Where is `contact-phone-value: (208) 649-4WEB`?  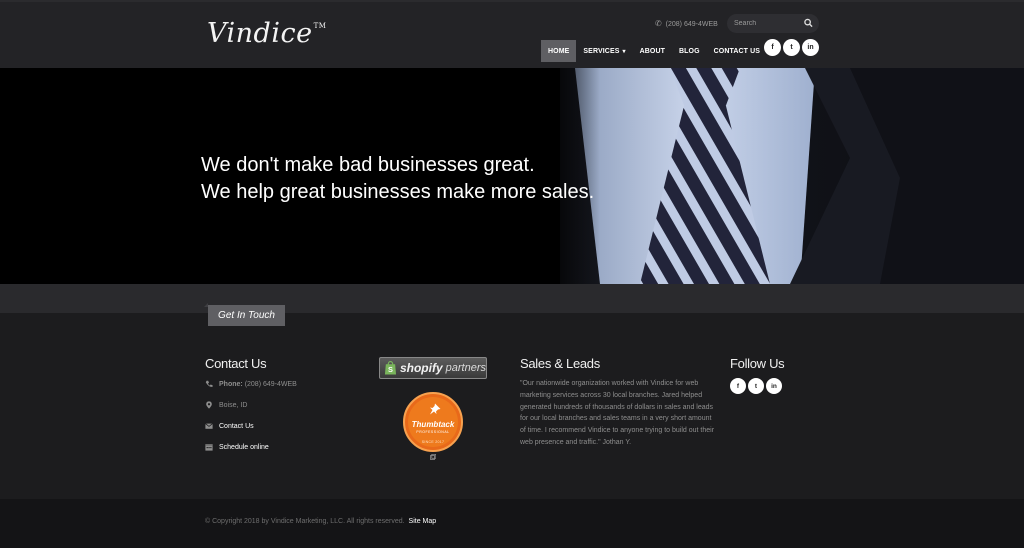
contact-phone-value: (208) 649-4WEB is located at coordinates (270, 384).